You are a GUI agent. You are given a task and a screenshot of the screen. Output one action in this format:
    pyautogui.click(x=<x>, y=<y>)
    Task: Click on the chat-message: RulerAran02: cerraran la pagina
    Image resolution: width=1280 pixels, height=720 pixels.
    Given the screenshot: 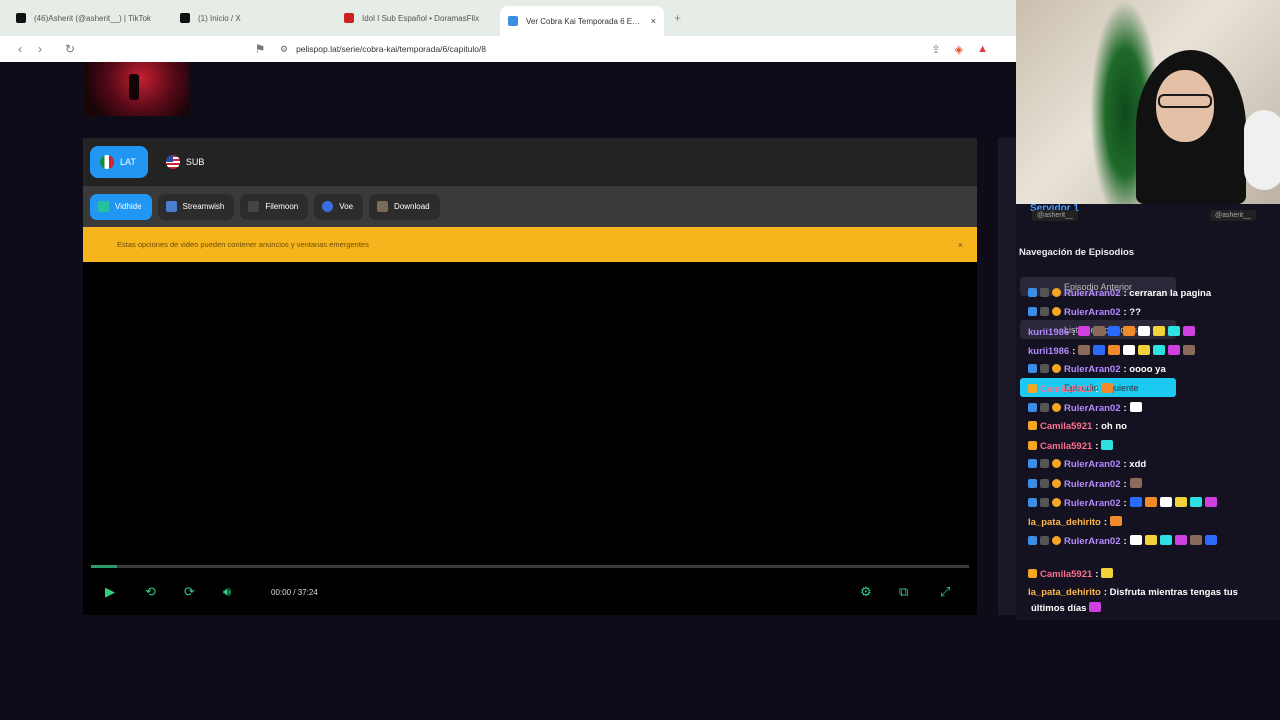 What is the action you would take?
    pyautogui.click(x=1119, y=293)
    